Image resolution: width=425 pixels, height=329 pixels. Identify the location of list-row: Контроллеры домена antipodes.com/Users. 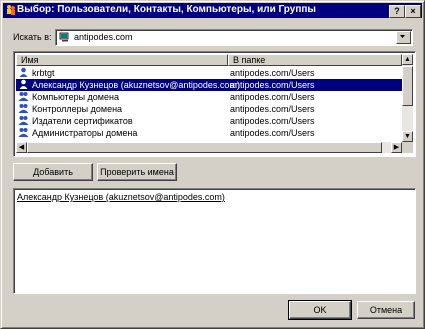
(209, 109).